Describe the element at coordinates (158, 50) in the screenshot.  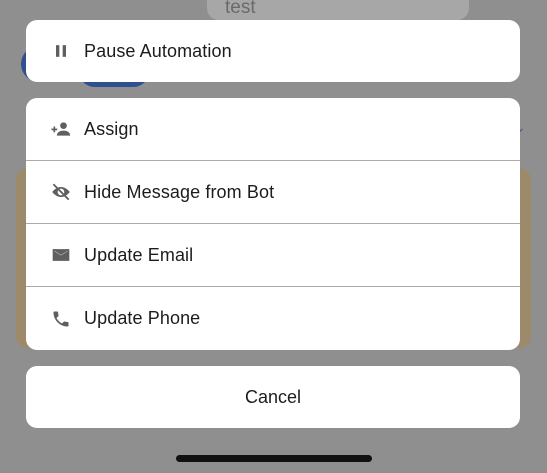
I see `pause-automation-label: Pause Automation` at that location.